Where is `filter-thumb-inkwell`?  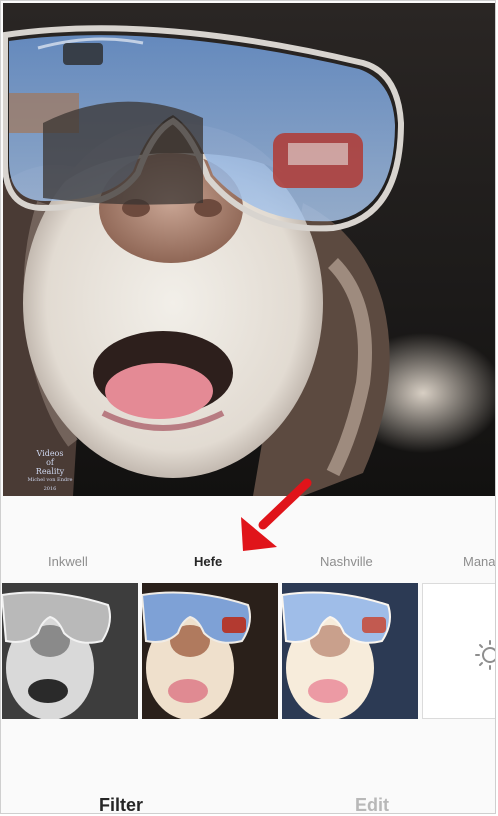
filter-thumb-inkwell is located at coordinates (70, 651).